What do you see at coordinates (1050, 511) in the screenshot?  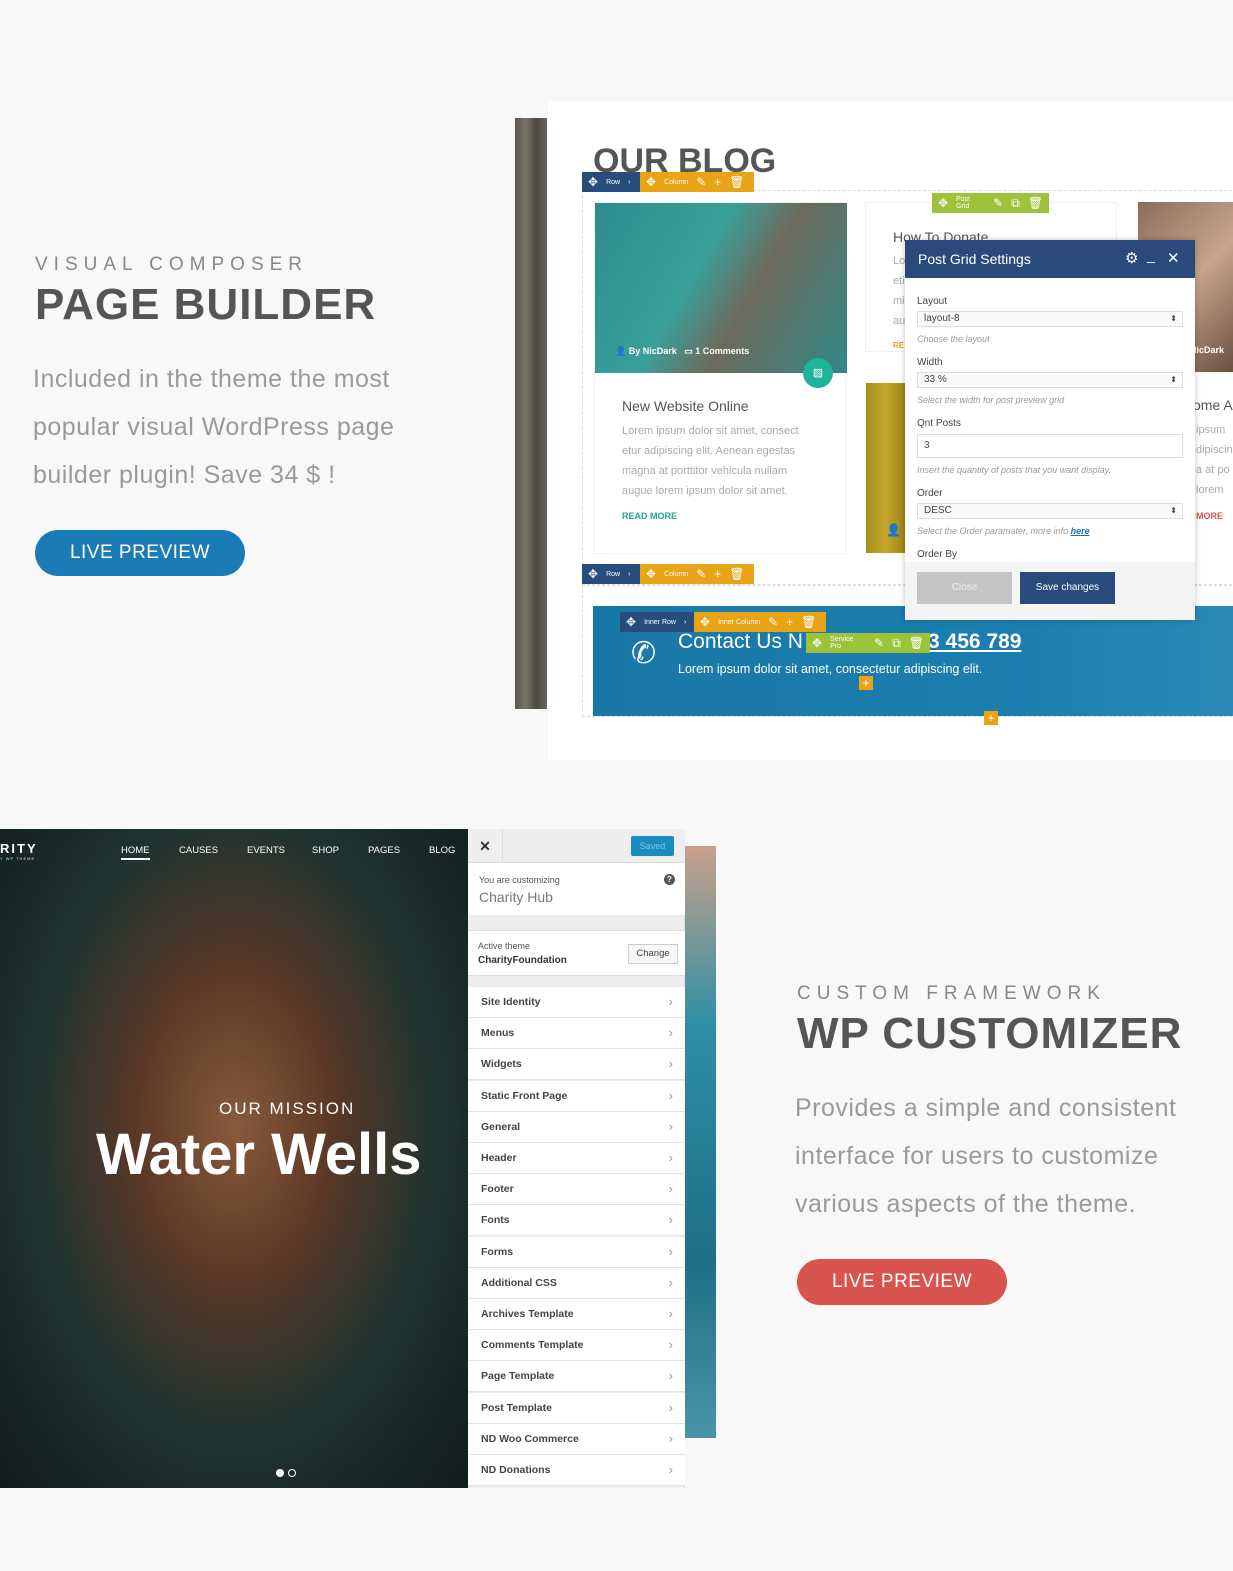 I see `order-select: DESC ⬍` at bounding box center [1050, 511].